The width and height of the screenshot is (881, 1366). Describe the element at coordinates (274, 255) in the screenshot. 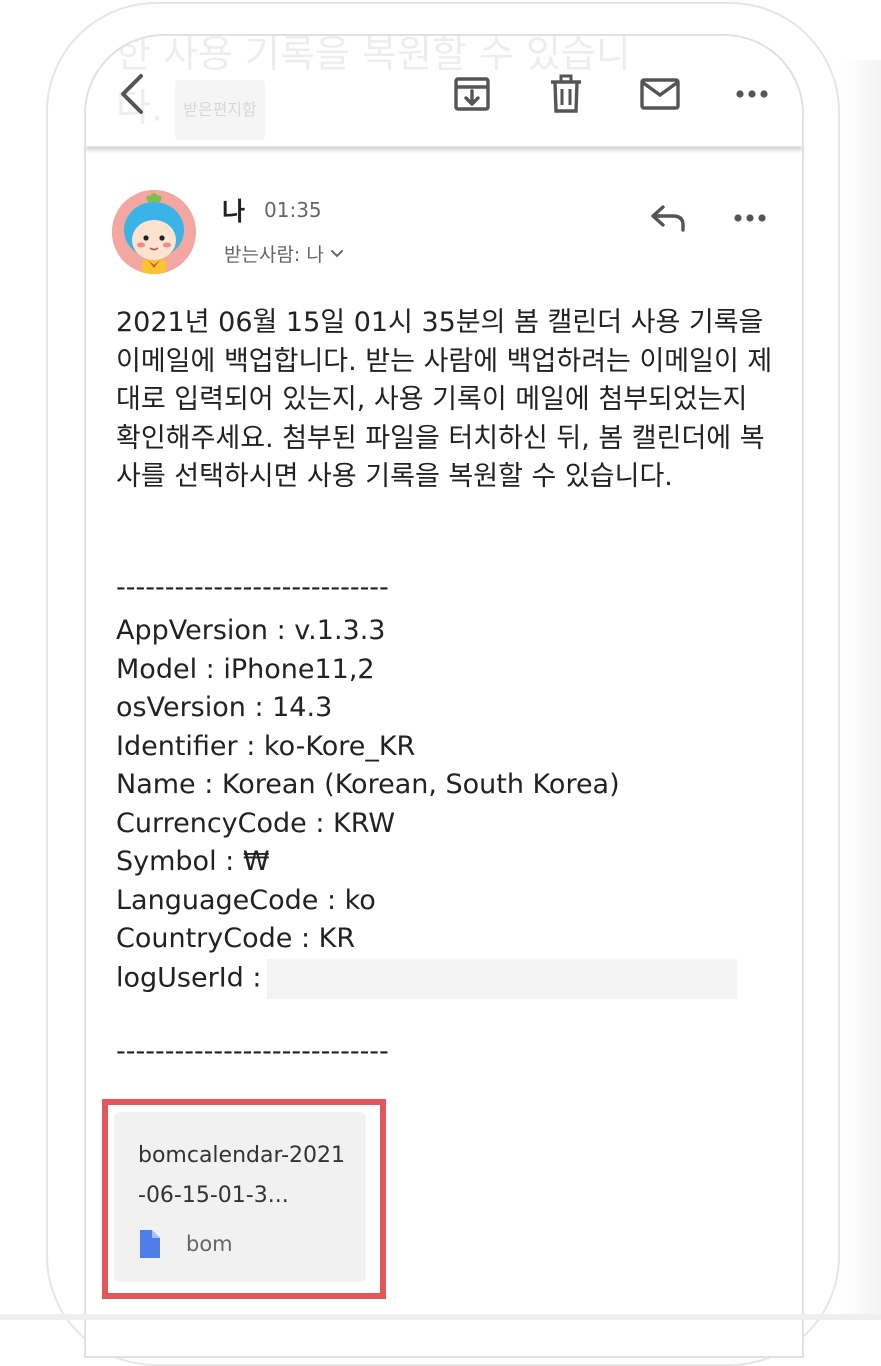

I see `recipient-label: 받는사람: 나` at that location.